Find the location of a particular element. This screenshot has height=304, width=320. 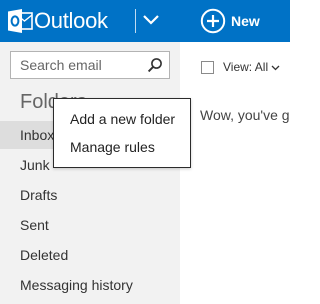

search-box is located at coordinates (90, 65).